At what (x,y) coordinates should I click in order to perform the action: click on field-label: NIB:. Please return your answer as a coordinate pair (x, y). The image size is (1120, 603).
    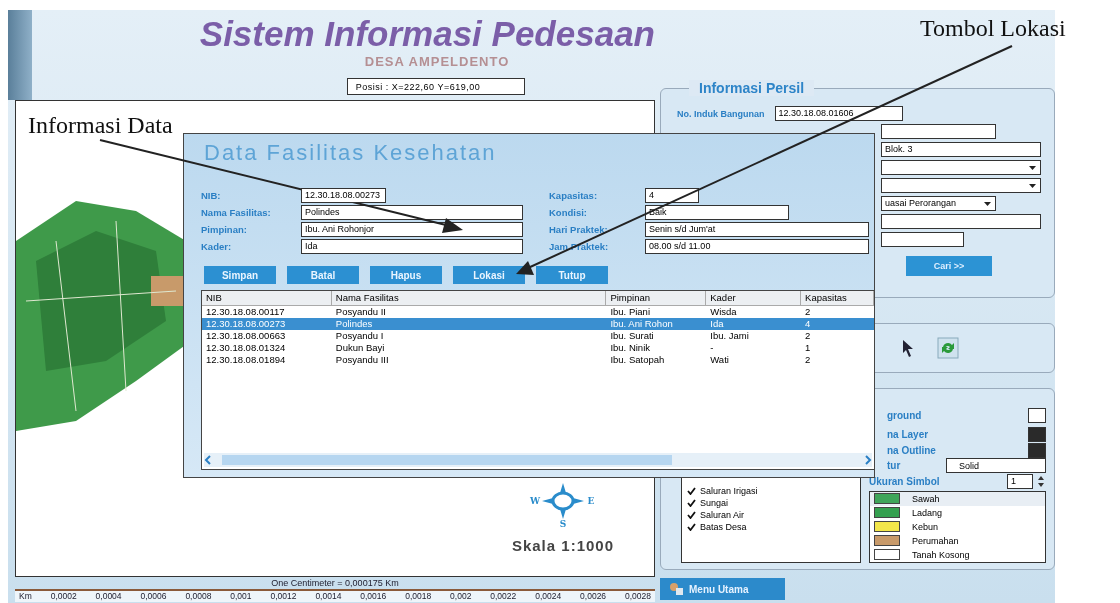
    Looking at the image, I should click on (211, 195).